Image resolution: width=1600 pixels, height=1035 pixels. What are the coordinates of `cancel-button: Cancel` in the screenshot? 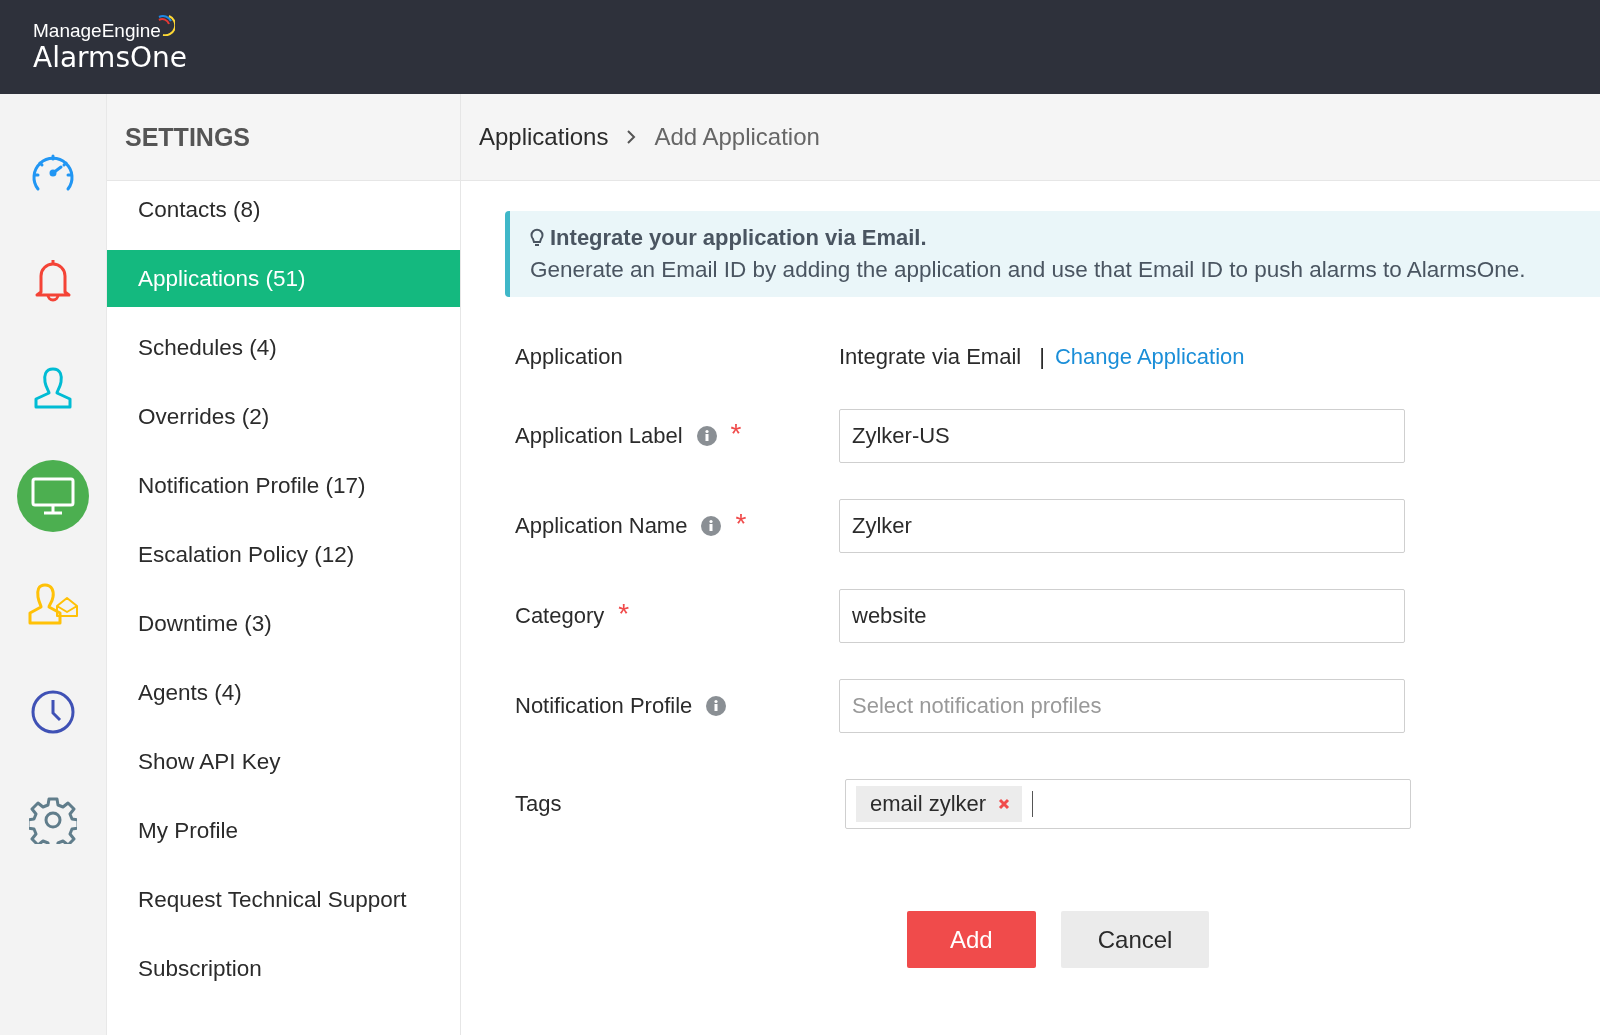 It's located at (1135, 939).